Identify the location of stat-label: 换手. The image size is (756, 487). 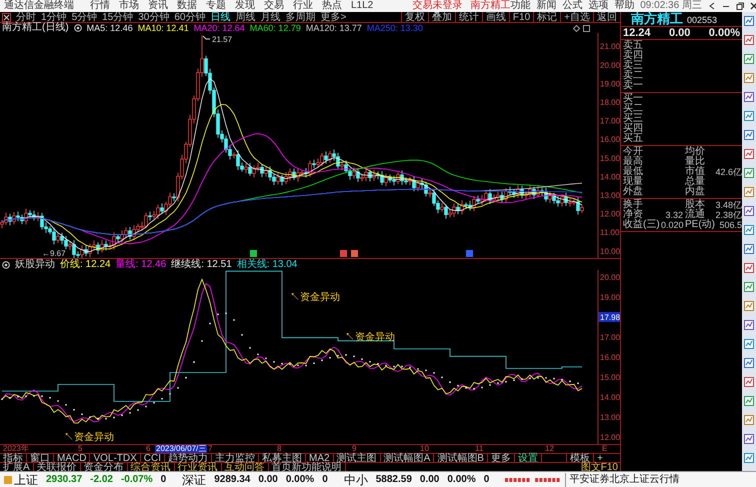
(633, 205).